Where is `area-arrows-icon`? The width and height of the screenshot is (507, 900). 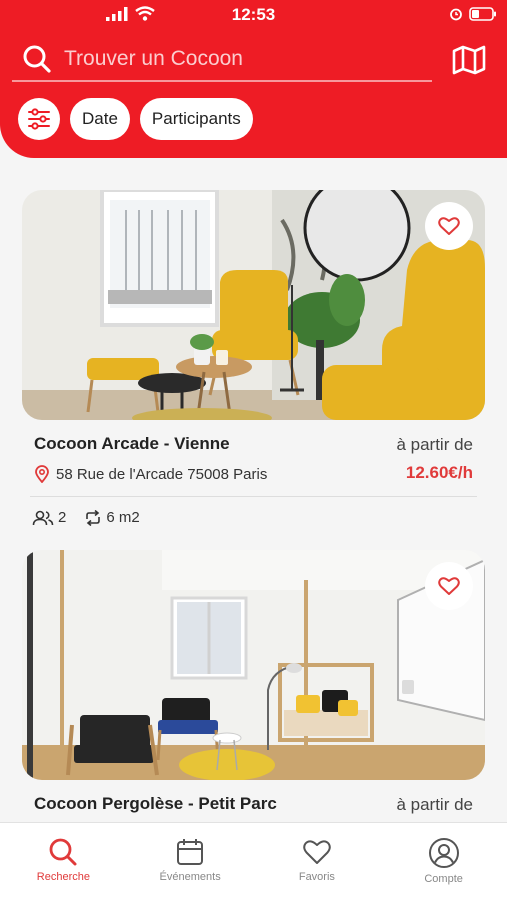 area-arrows-icon is located at coordinates (93, 517).